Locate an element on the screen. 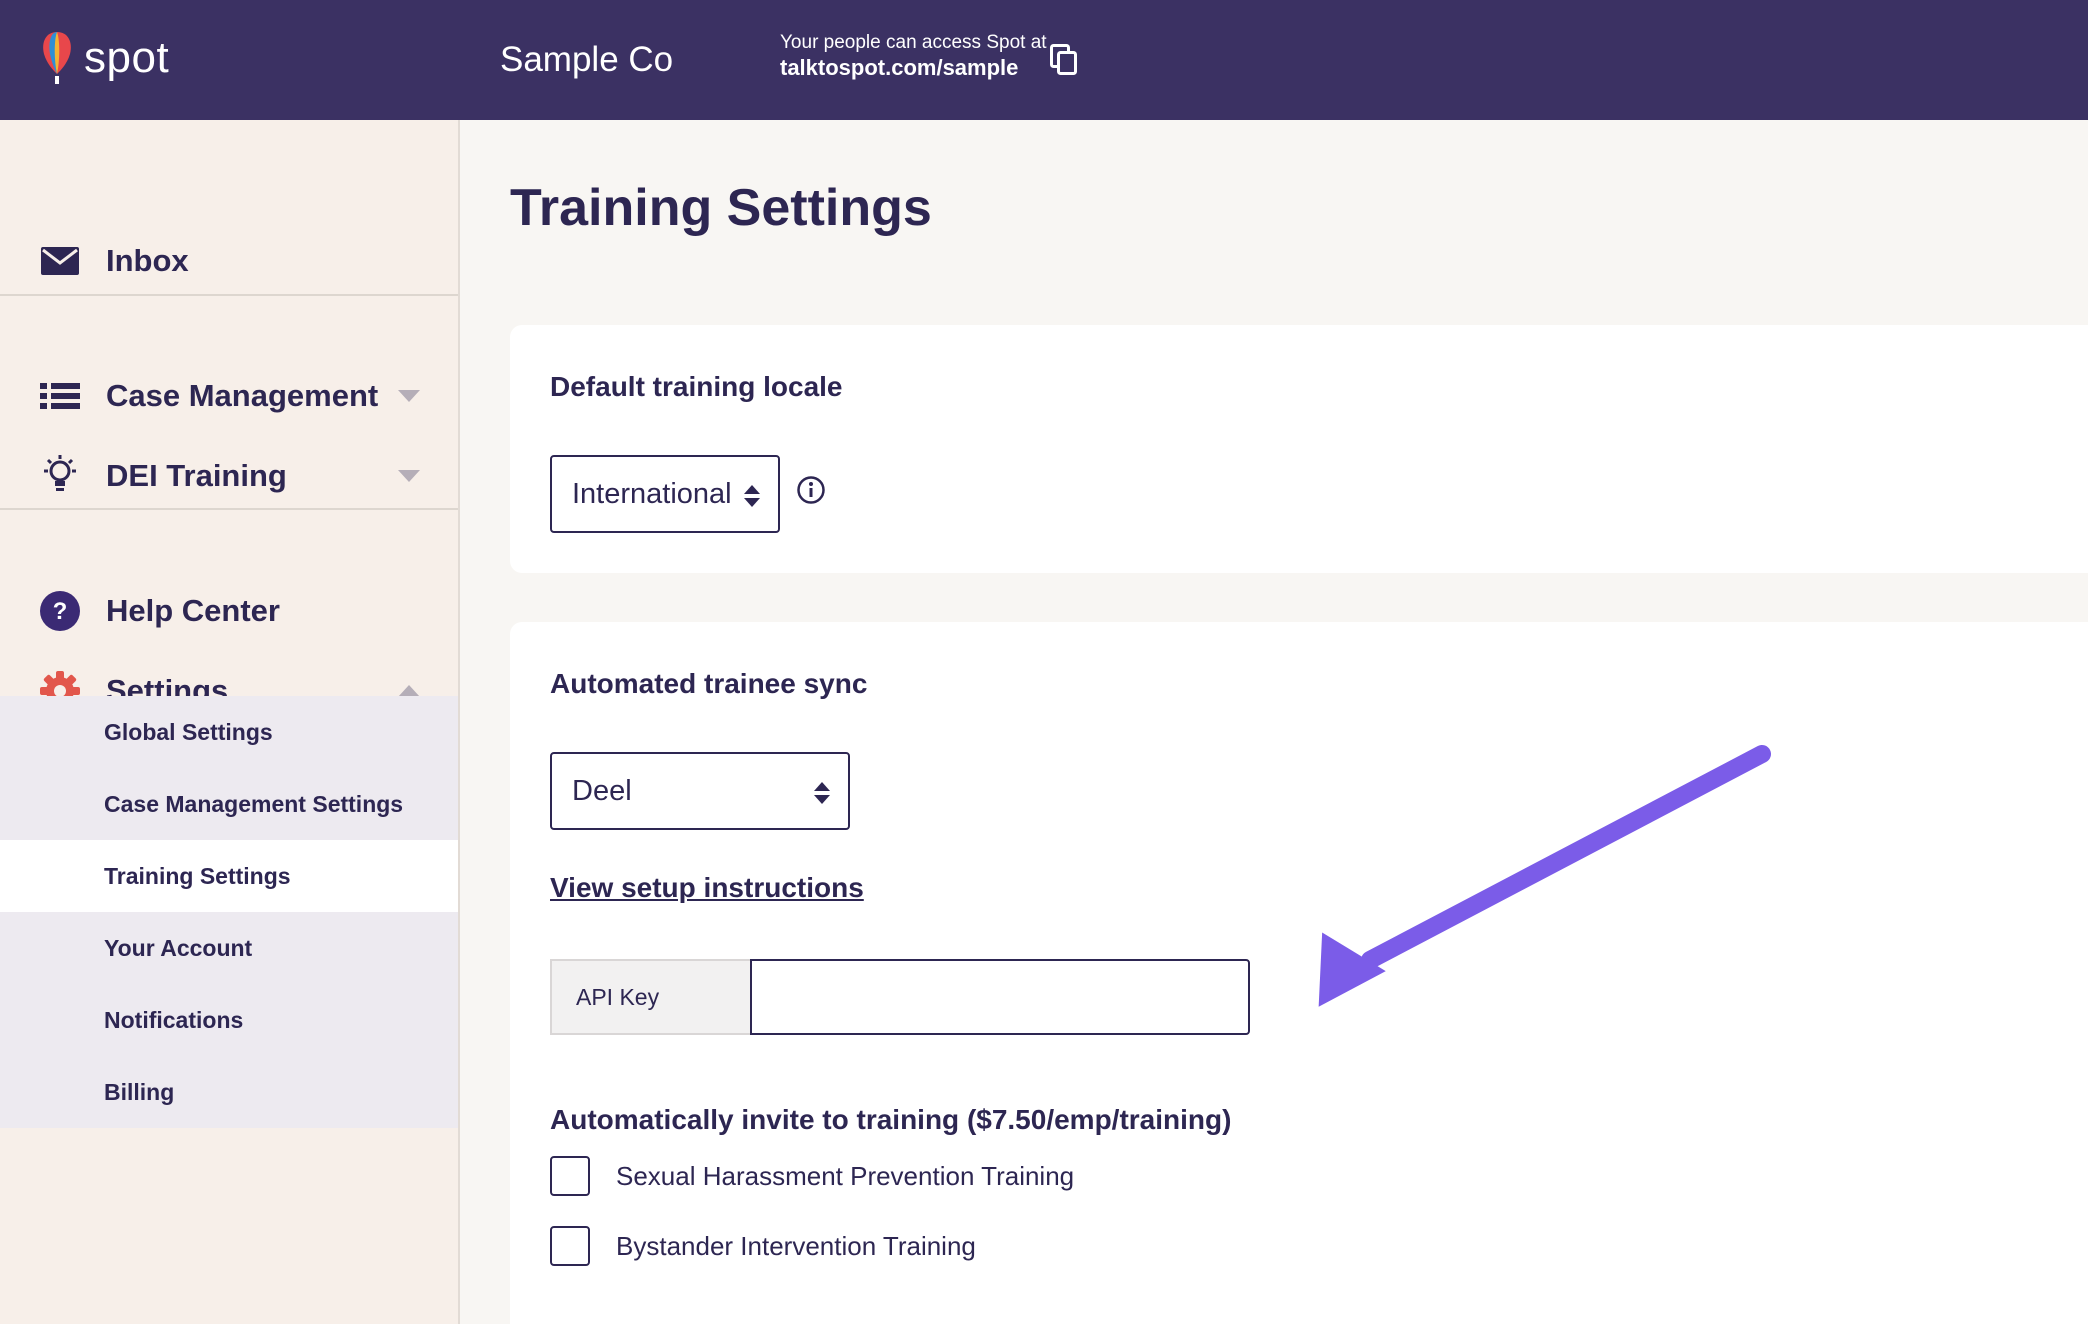 This screenshot has height=1324, width=2088. api-key-group: API Key is located at coordinates (900, 997).